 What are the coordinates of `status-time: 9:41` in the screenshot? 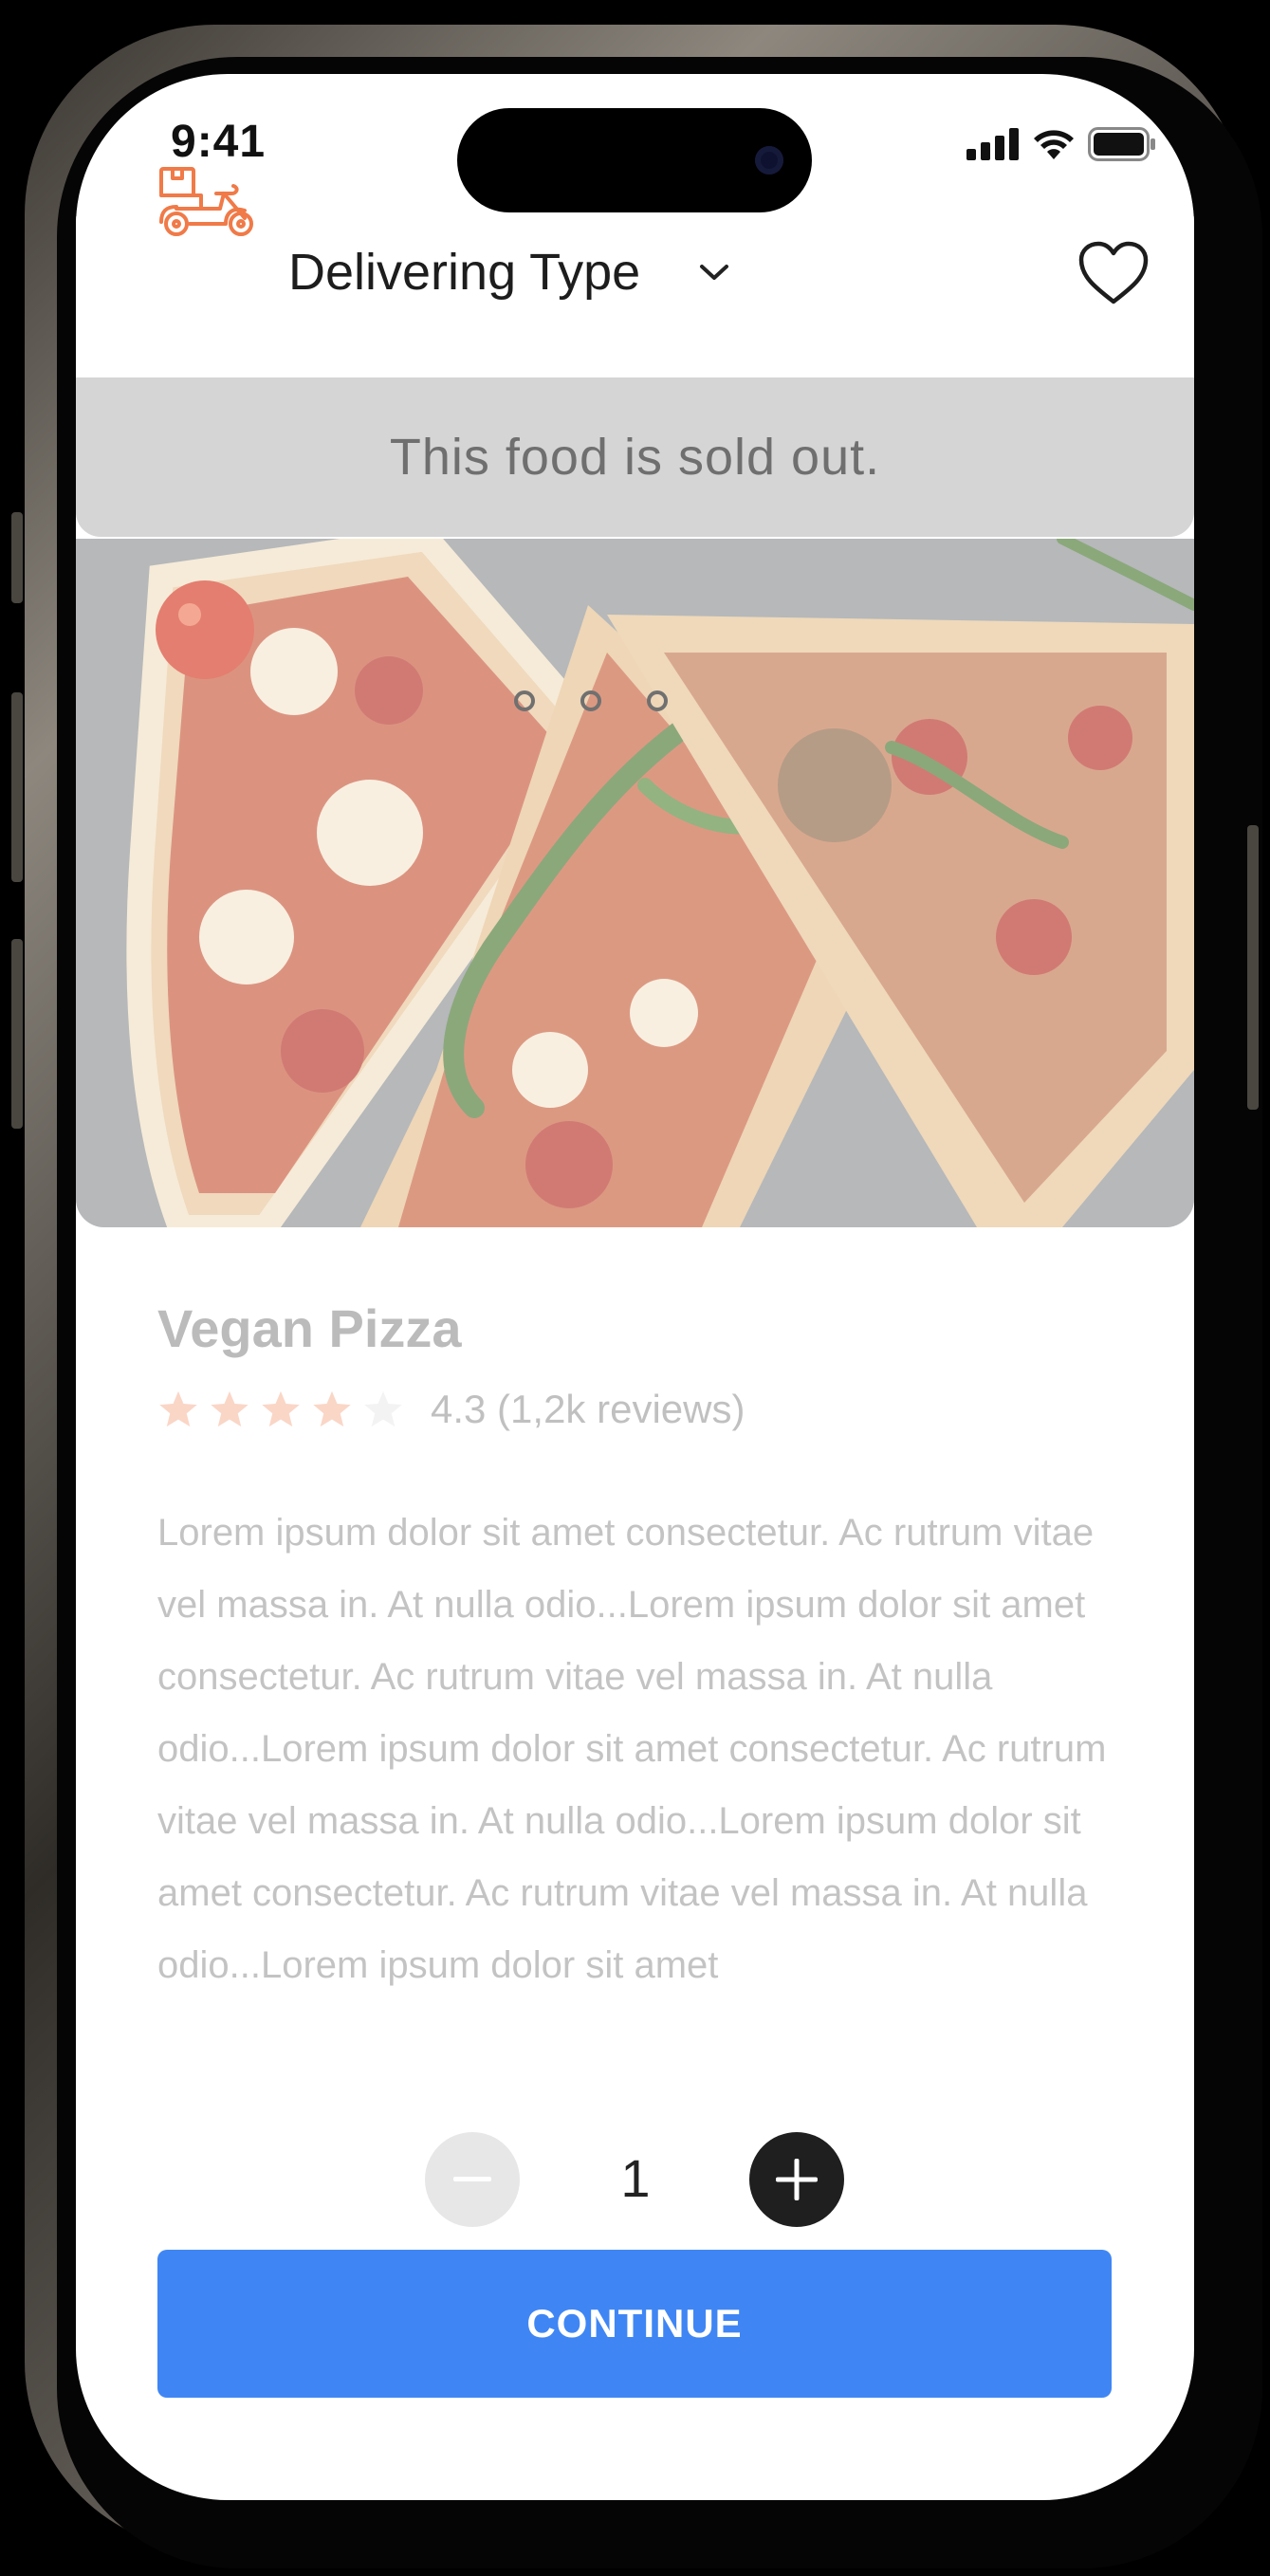 It's located at (219, 142).